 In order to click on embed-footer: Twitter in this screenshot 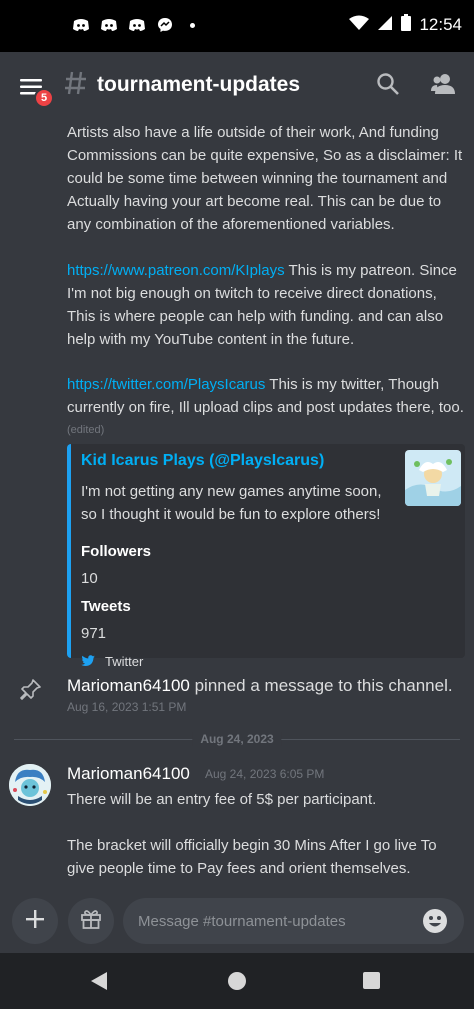, I will do `click(112, 661)`.